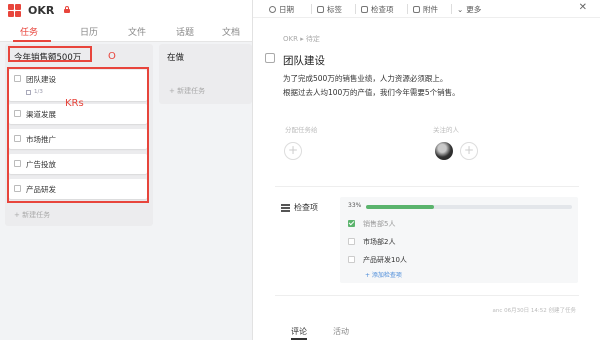 This screenshot has height=340, width=600. I want to click on add-follower-button: +, so click(469, 151).